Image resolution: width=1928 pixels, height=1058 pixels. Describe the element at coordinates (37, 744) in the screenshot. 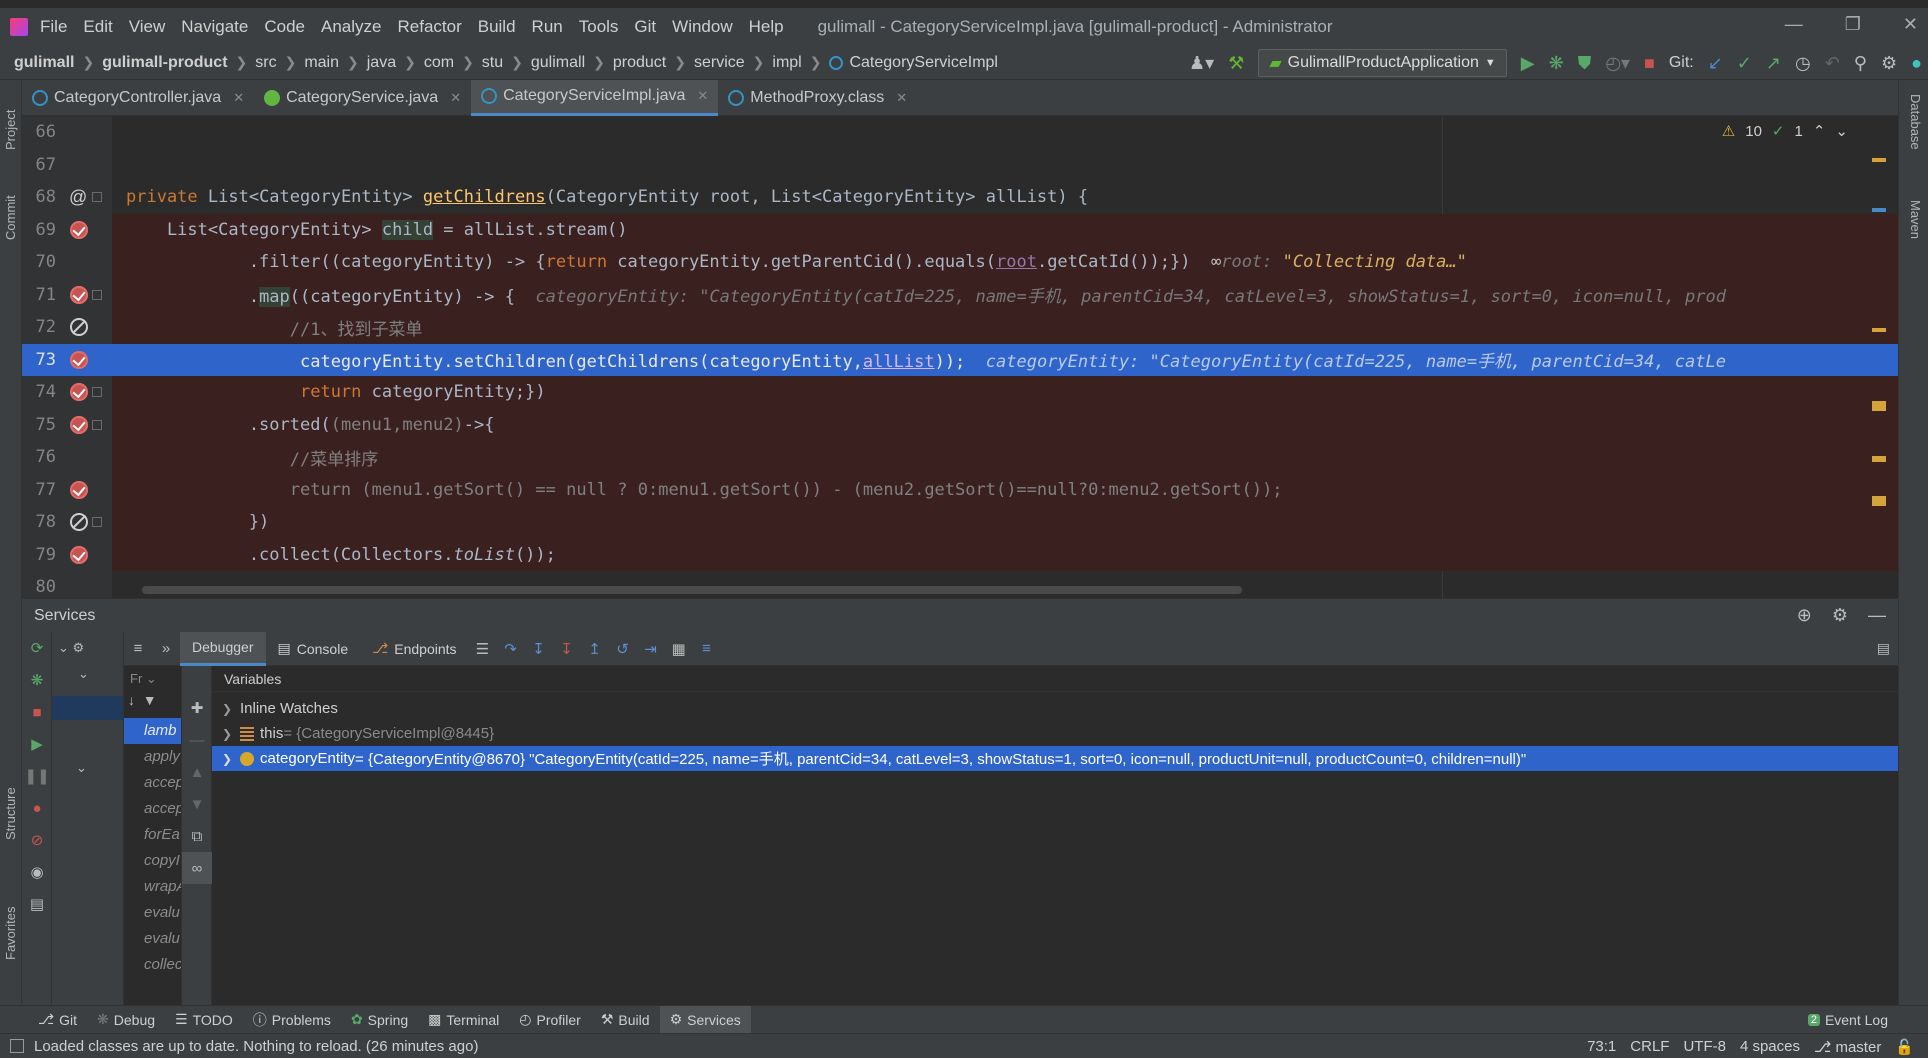

I see `resume-icon: ▶` at that location.